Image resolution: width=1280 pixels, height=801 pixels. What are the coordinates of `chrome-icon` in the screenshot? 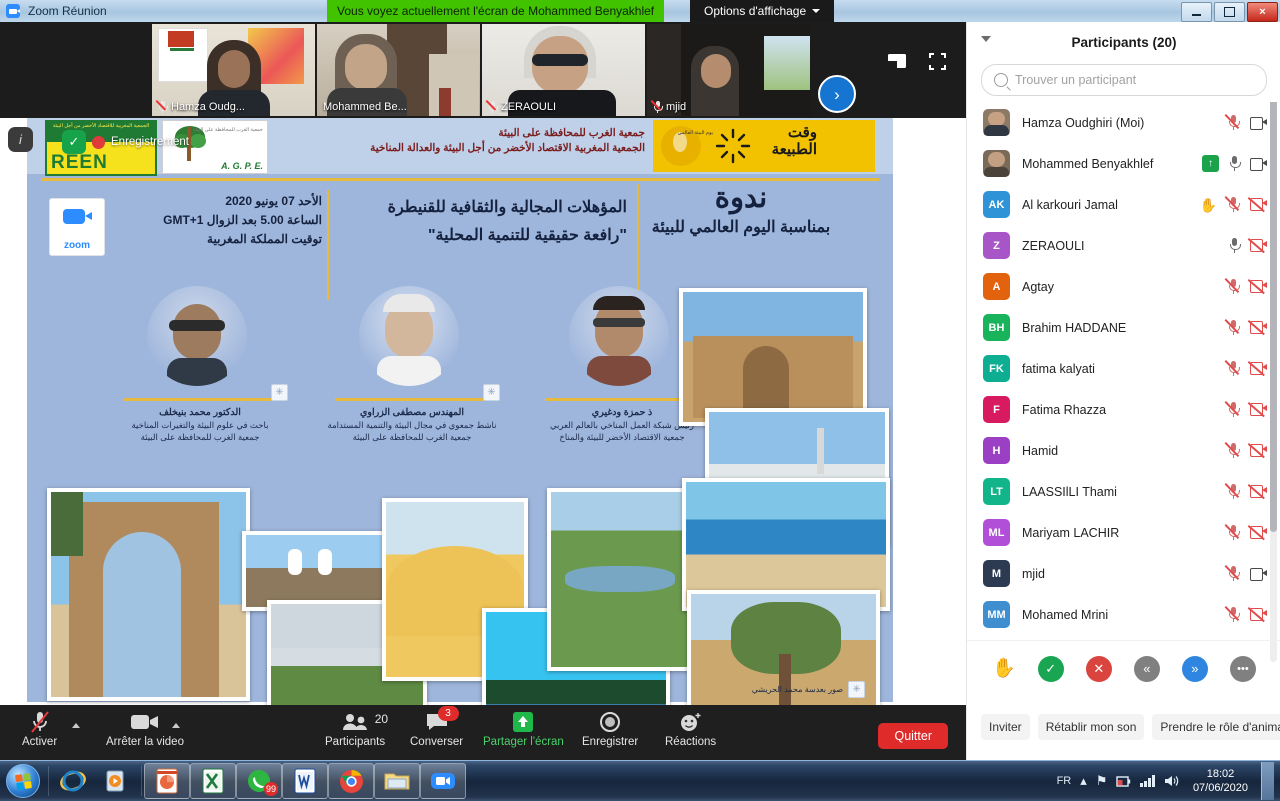 It's located at (351, 781).